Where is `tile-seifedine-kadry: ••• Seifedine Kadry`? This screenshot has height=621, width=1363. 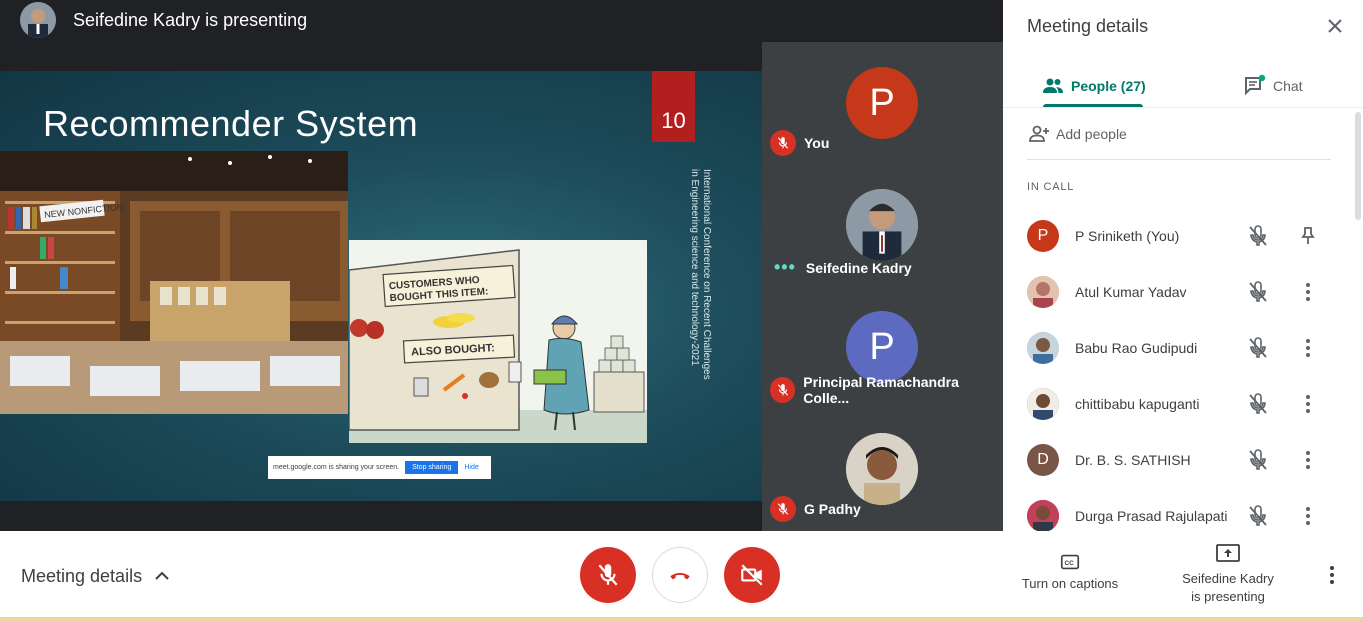 tile-seifedine-kadry: ••• Seifedine Kadry is located at coordinates (882, 225).